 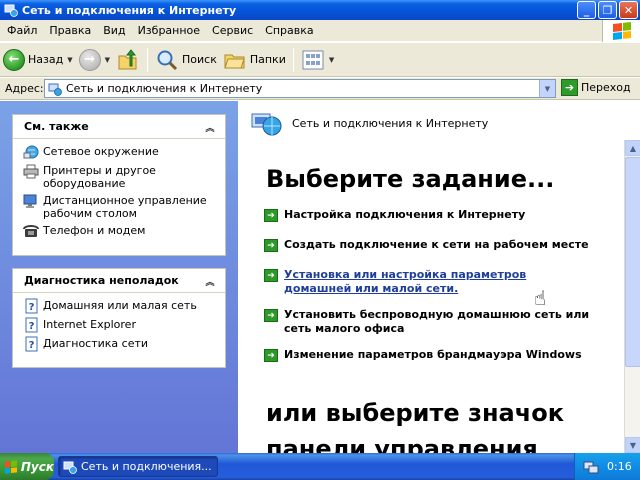 I want to click on clock: 0:16, so click(x=619, y=466).